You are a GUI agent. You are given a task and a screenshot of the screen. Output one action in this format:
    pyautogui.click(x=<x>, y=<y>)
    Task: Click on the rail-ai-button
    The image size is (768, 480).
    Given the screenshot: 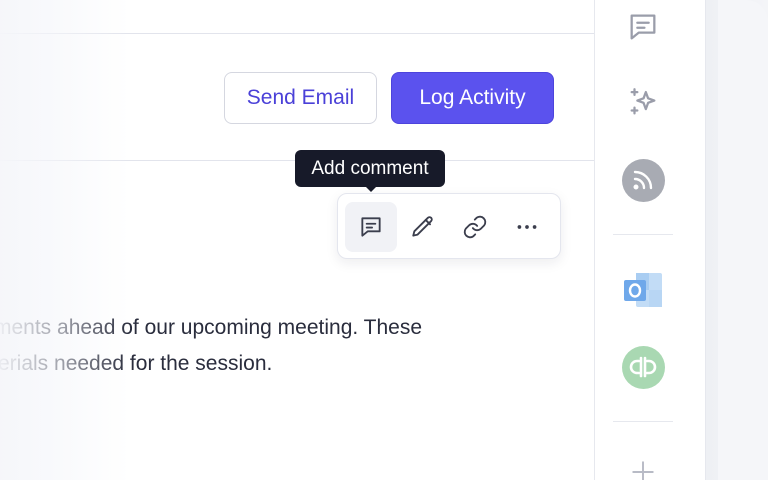 What is the action you would take?
    pyautogui.click(x=643, y=102)
    